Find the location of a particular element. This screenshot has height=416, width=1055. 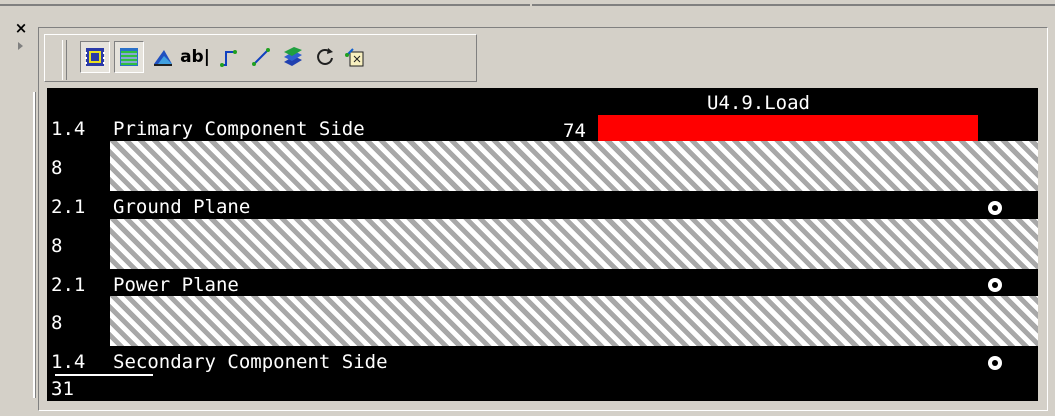

text-label-icon: ab| is located at coordinates (195, 57).